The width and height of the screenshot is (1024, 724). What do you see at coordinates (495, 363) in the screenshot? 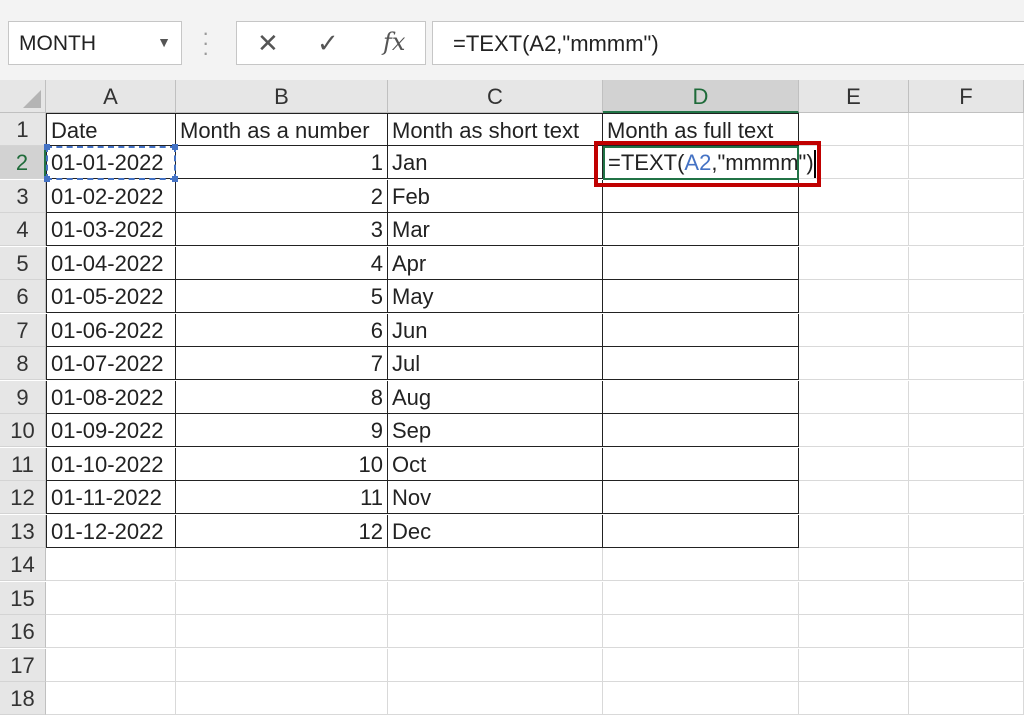
I see `cell-month-short: Jul` at bounding box center [495, 363].